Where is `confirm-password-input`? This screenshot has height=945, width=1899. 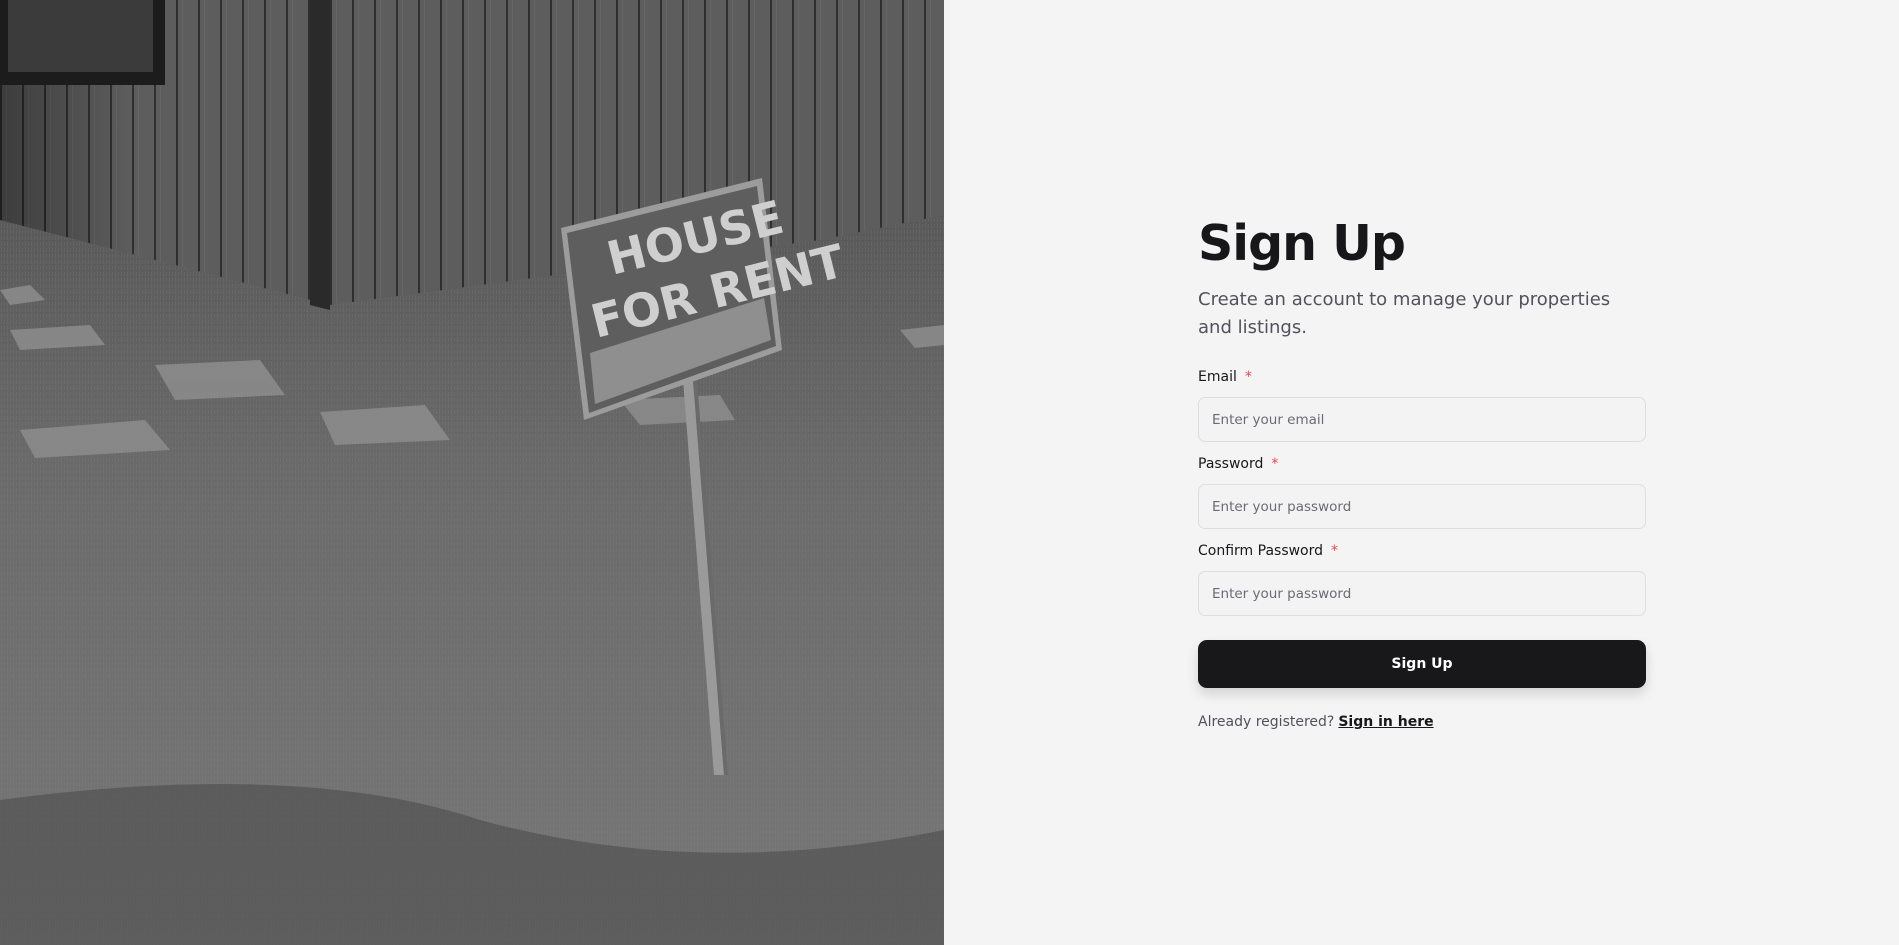
confirm-password-input is located at coordinates (1422, 593).